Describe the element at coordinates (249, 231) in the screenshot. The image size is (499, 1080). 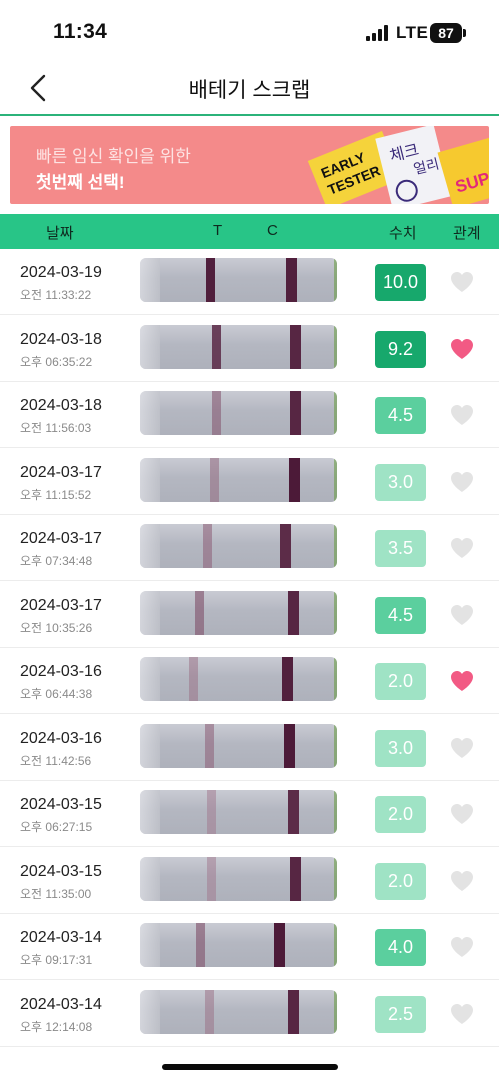
I see `table-header: 날짜 T C 수치 관계` at that location.